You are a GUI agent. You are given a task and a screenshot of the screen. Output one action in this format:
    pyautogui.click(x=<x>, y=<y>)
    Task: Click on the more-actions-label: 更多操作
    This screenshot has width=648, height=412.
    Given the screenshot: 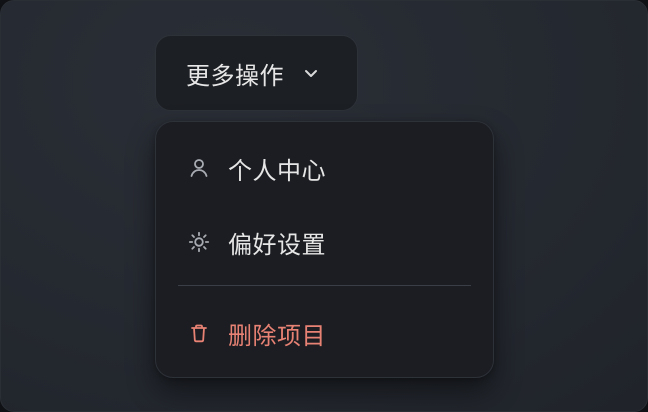 What is the action you would take?
    pyautogui.click(x=235, y=75)
    